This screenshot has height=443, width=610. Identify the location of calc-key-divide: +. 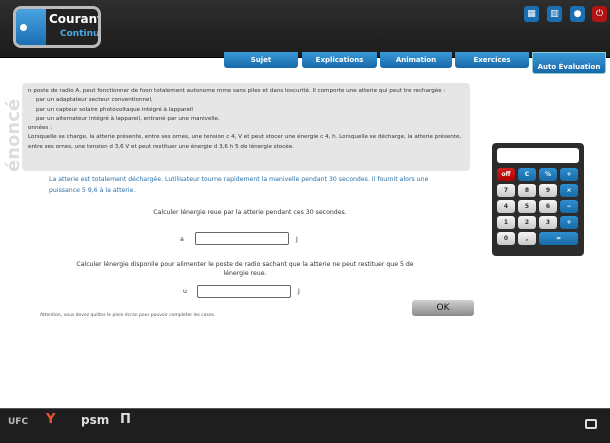
(569, 174).